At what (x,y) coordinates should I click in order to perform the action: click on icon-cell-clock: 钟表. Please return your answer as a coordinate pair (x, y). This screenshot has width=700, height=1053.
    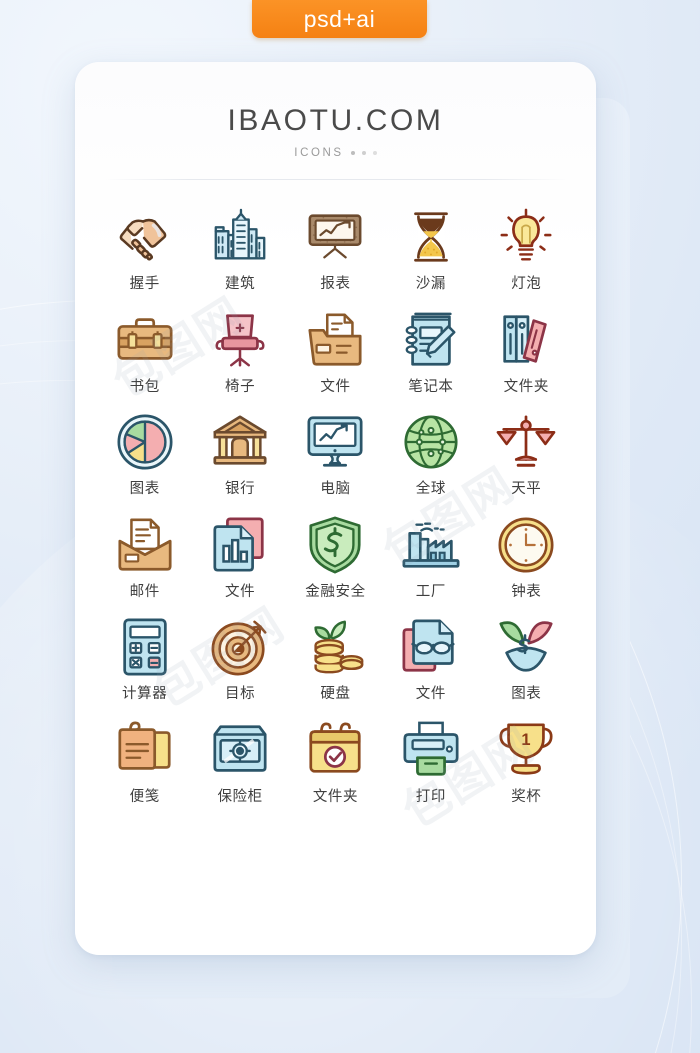
    Looking at the image, I should click on (526, 557).